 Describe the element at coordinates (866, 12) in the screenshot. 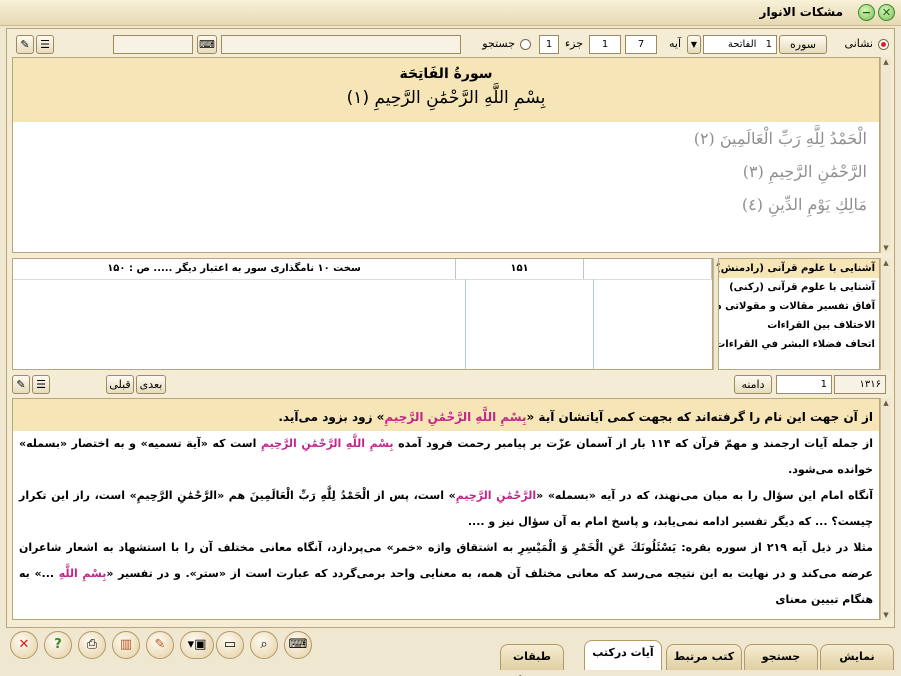

I see `minimize-icon: −` at that location.